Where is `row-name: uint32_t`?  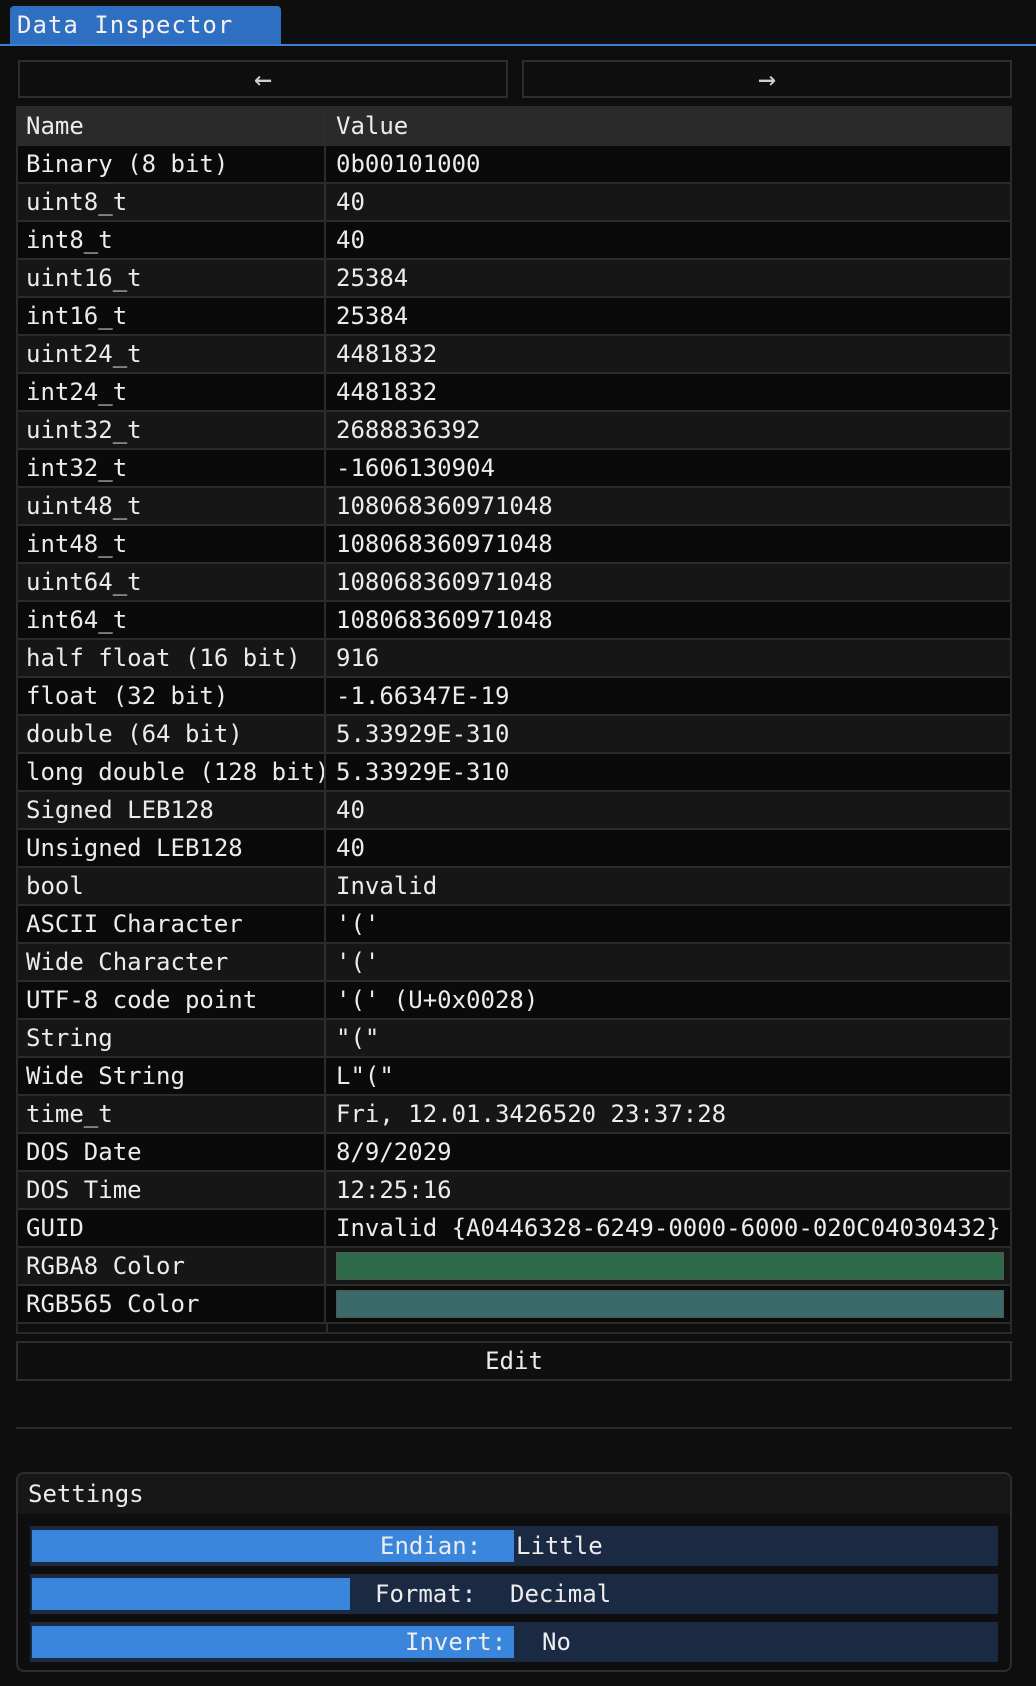
row-name: uint32_t is located at coordinates (172, 430).